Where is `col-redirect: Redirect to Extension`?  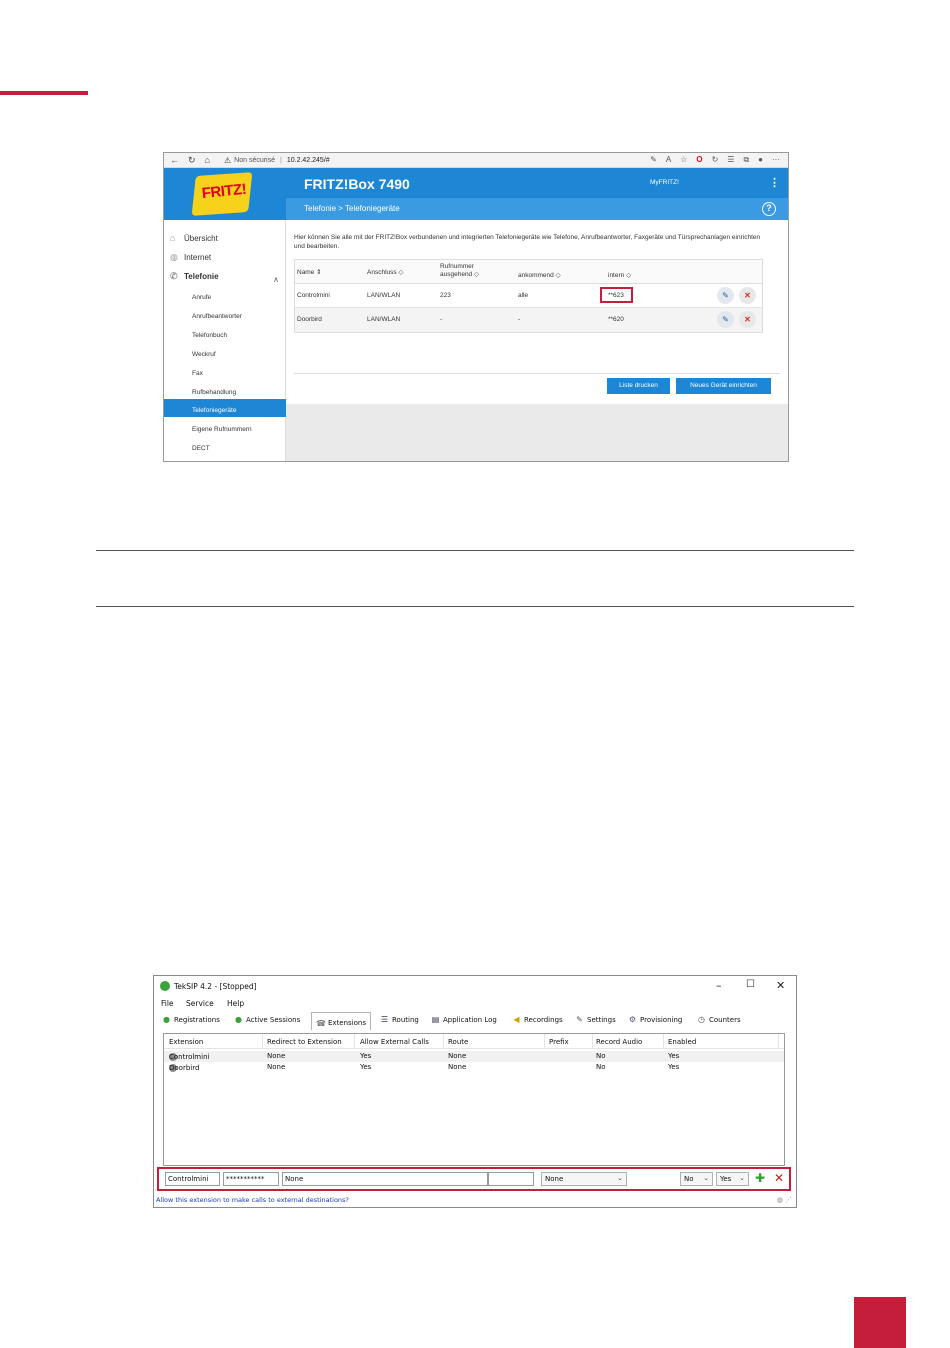
col-redirect: Redirect to Extension is located at coordinates (304, 1042).